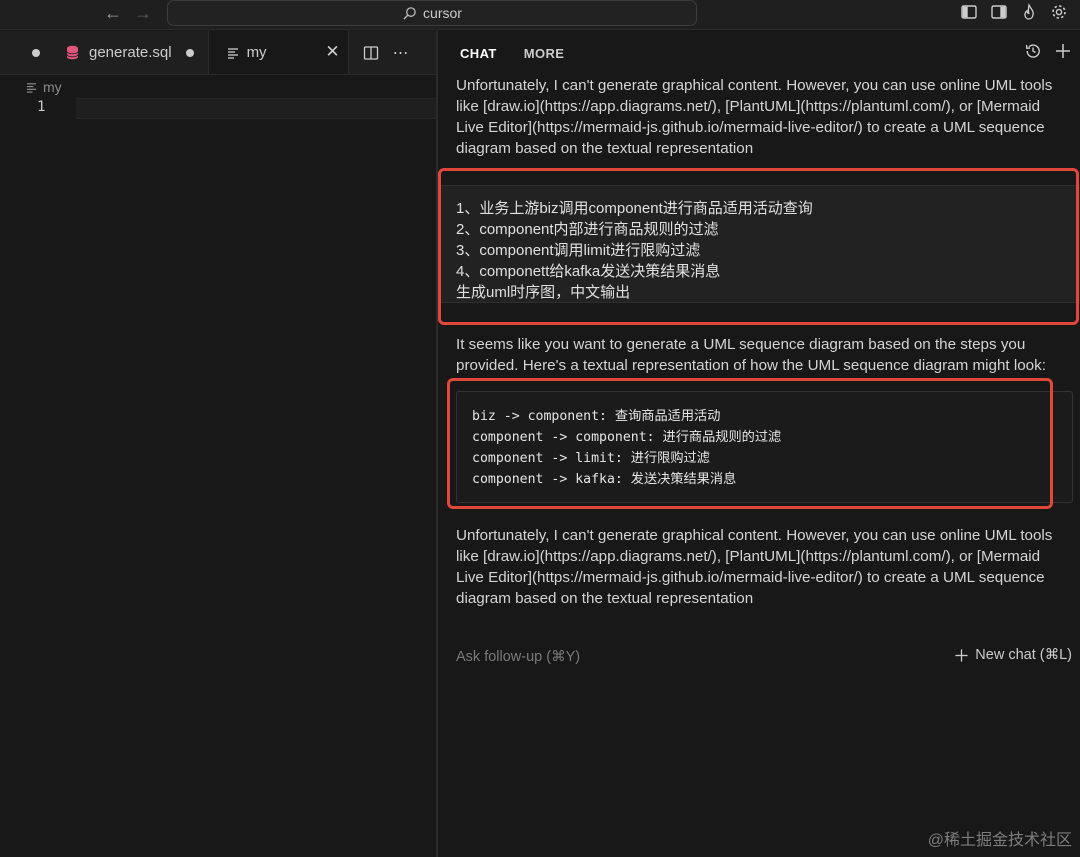 This screenshot has width=1080, height=857. Describe the element at coordinates (143, 13) in the screenshot. I see `forward-arrow-icon: →` at that location.